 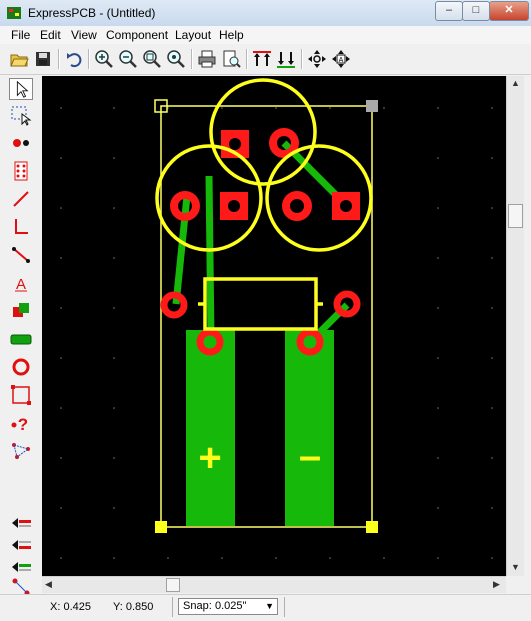 What do you see at coordinates (21, 451) in the screenshot?
I see `net-tool-icon` at bounding box center [21, 451].